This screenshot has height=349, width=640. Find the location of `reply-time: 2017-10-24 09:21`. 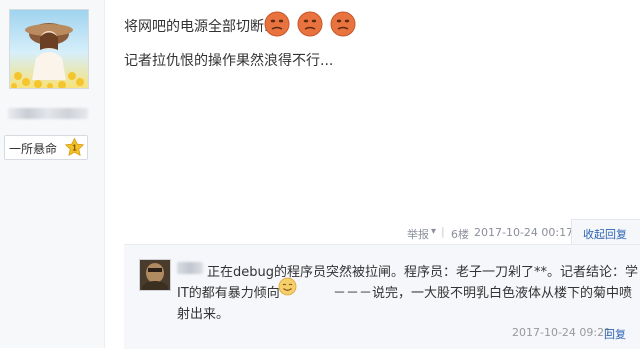

reply-time: 2017-10-24 09:21 is located at coordinates (562, 332).